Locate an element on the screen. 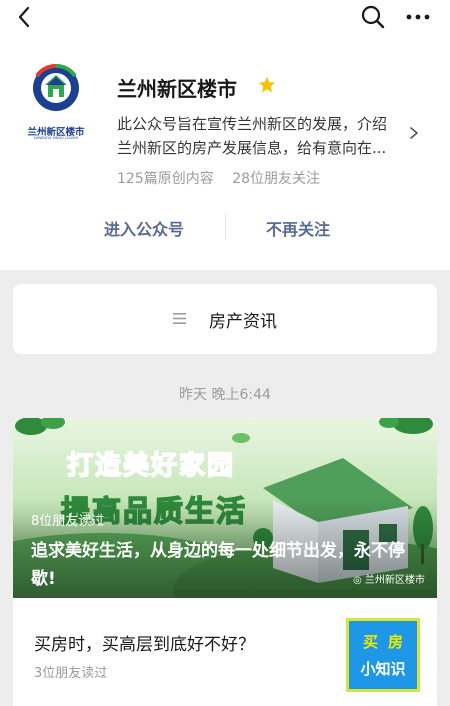 This screenshot has height=706, width=450. enter-account-button: 进入公众号 is located at coordinates (144, 228).